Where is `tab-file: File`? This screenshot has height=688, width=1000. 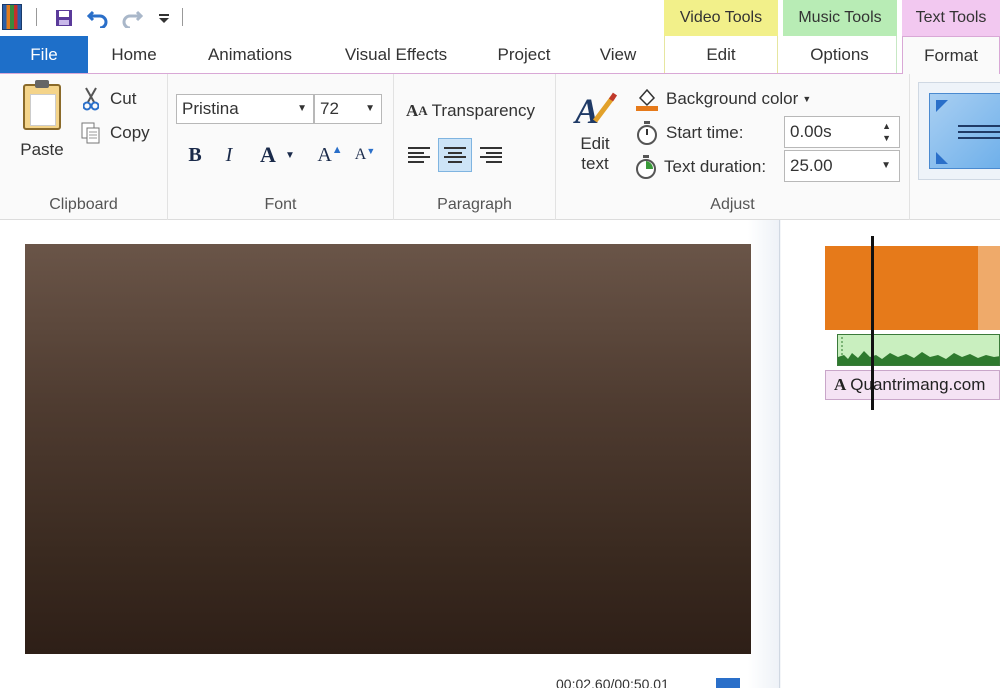 tab-file: File is located at coordinates (44, 54).